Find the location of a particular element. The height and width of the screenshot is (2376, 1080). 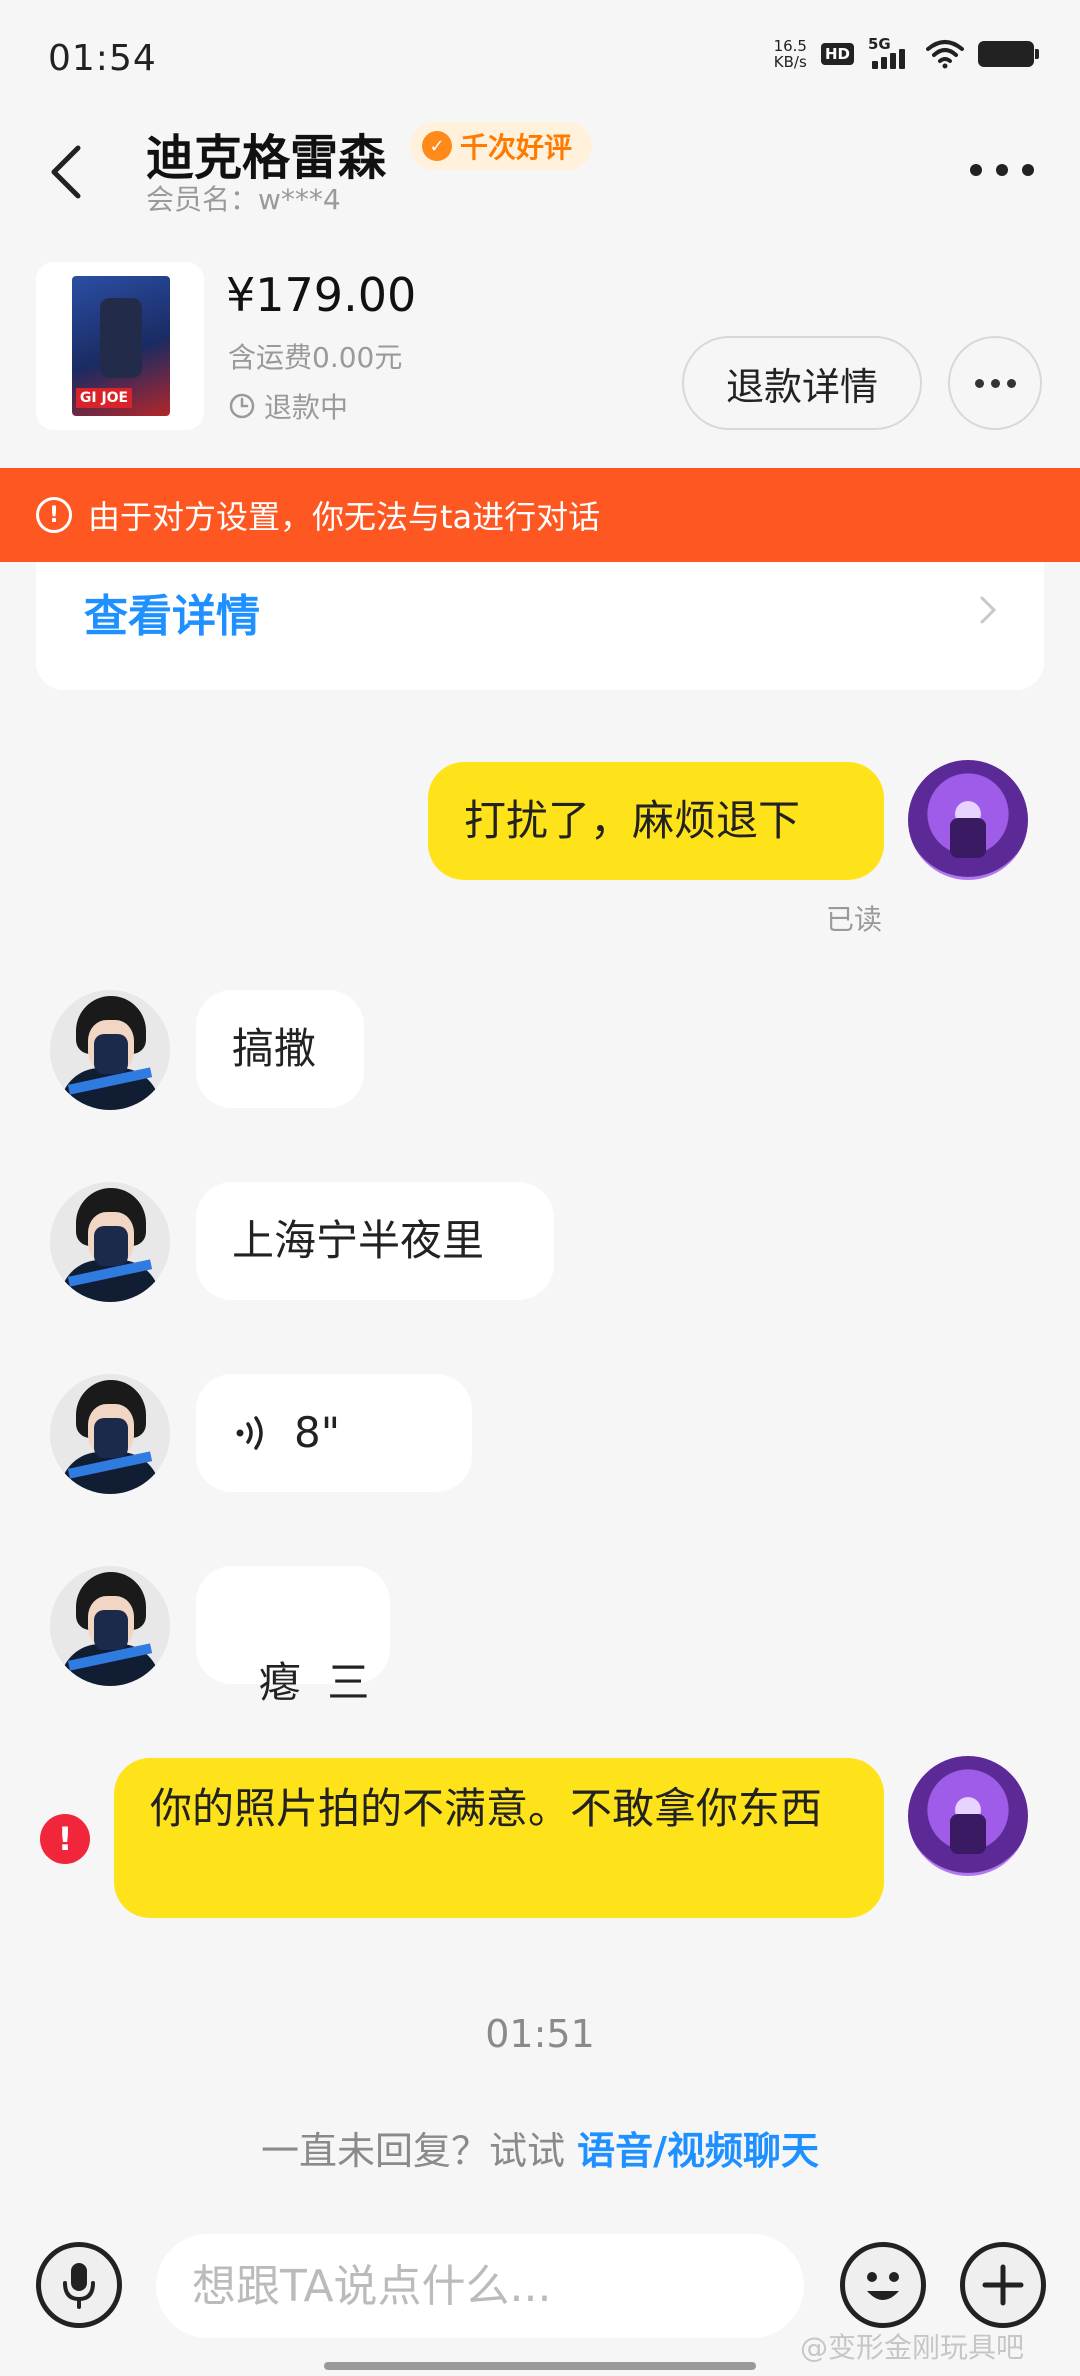

product-thumbnail: GI JOE is located at coordinates (120, 346).